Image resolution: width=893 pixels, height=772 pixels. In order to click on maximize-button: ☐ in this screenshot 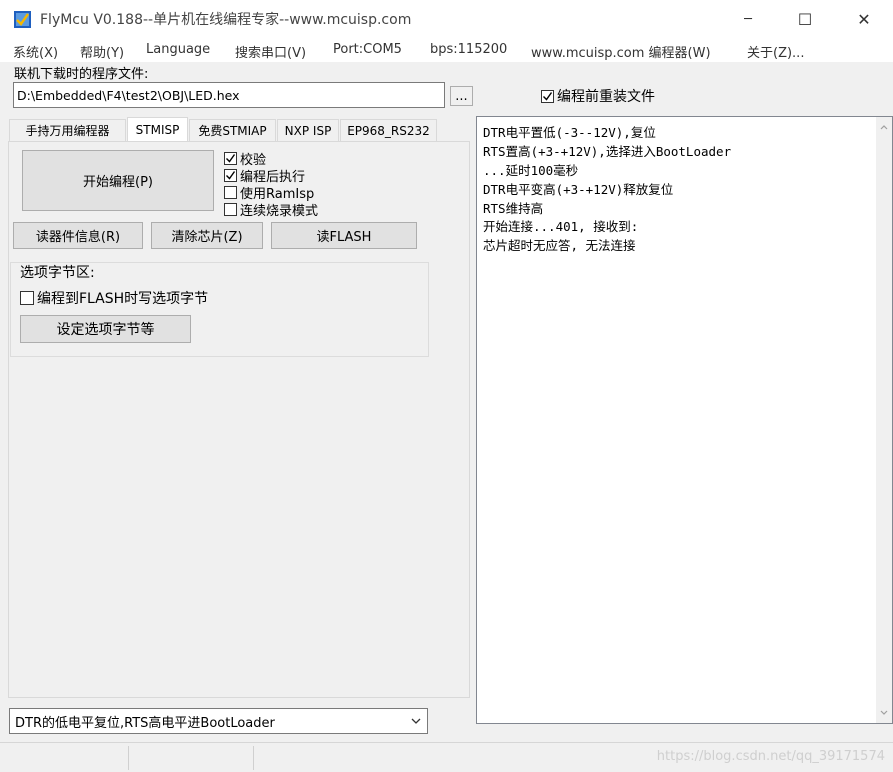, I will do `click(805, 19)`.